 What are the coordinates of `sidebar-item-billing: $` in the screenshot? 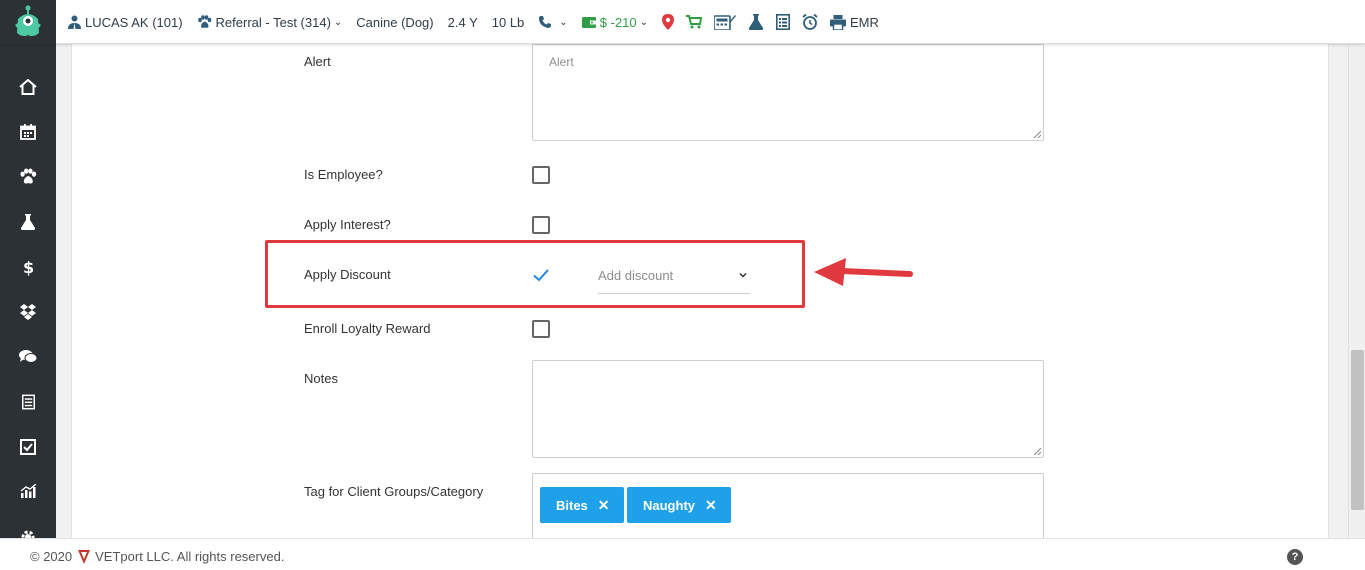 It's located at (28, 266).